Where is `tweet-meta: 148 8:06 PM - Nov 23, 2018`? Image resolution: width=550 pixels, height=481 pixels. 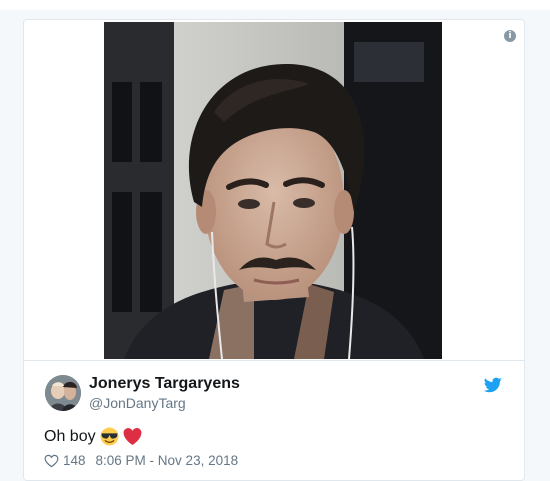
tweet-meta: 148 8:06 PM - Nov 23, 2018 is located at coordinates (141, 460).